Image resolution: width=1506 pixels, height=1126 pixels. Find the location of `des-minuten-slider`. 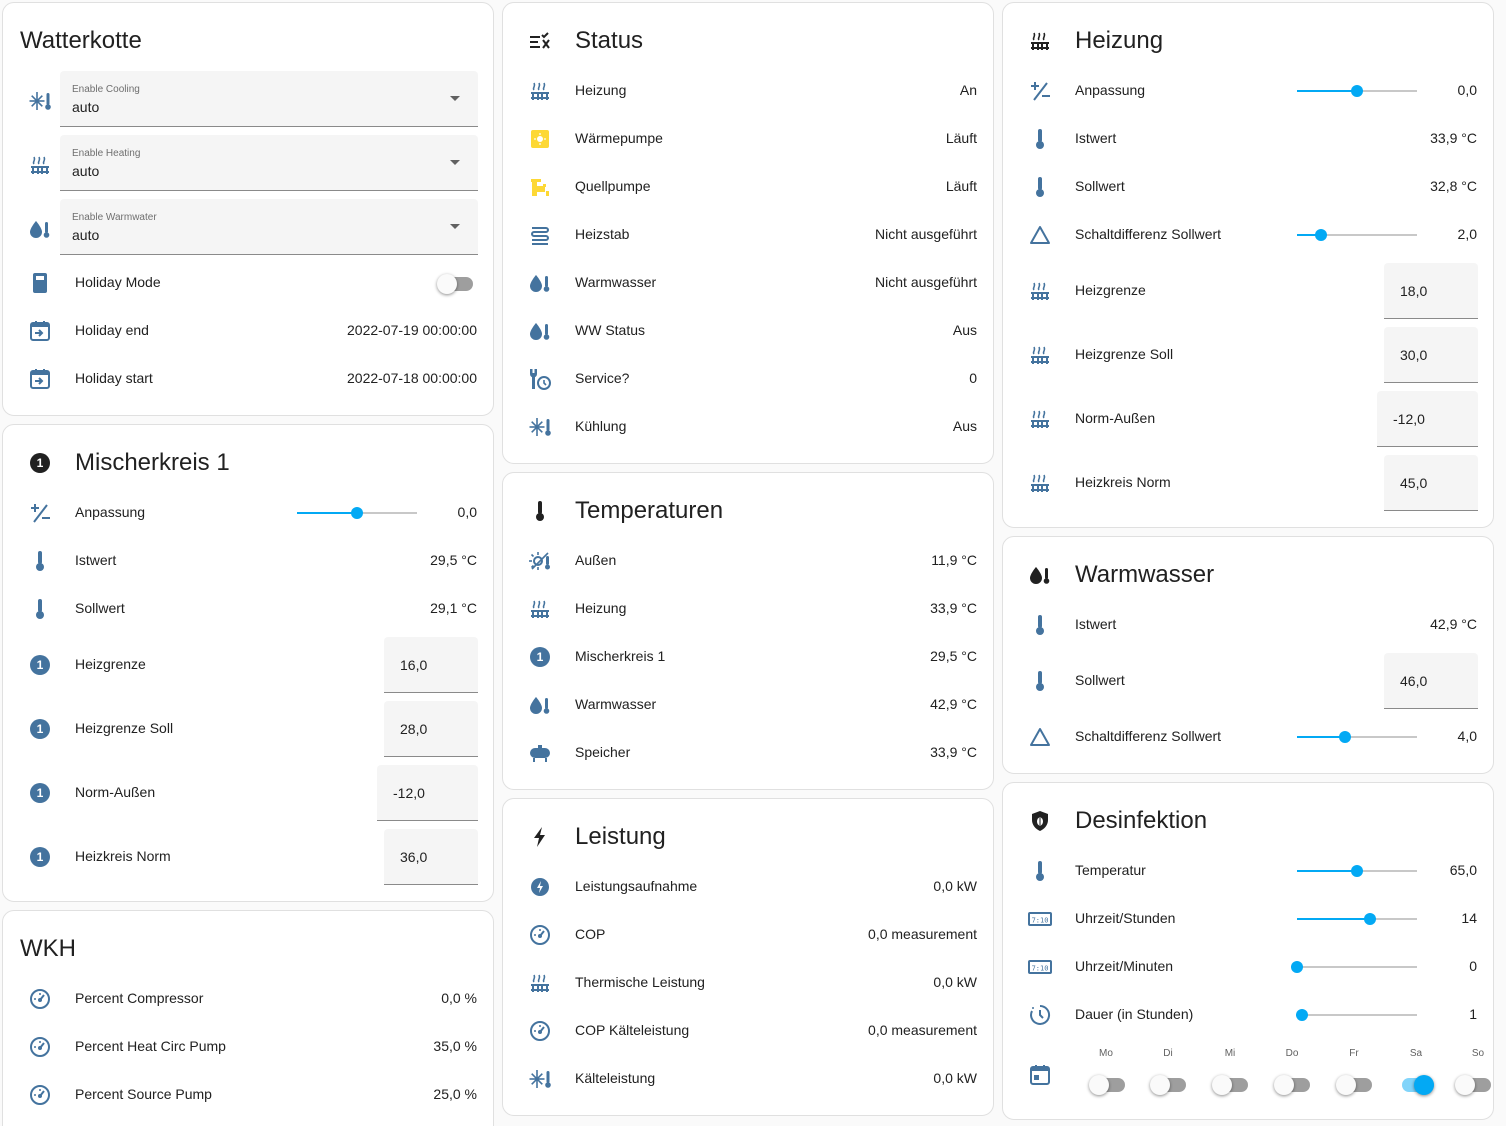

des-minuten-slider is located at coordinates (1354, 967).